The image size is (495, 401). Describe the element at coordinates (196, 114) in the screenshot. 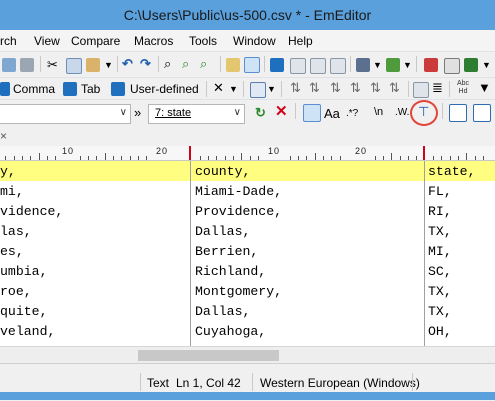

I see `column-select-combo: 7: state ∨` at that location.